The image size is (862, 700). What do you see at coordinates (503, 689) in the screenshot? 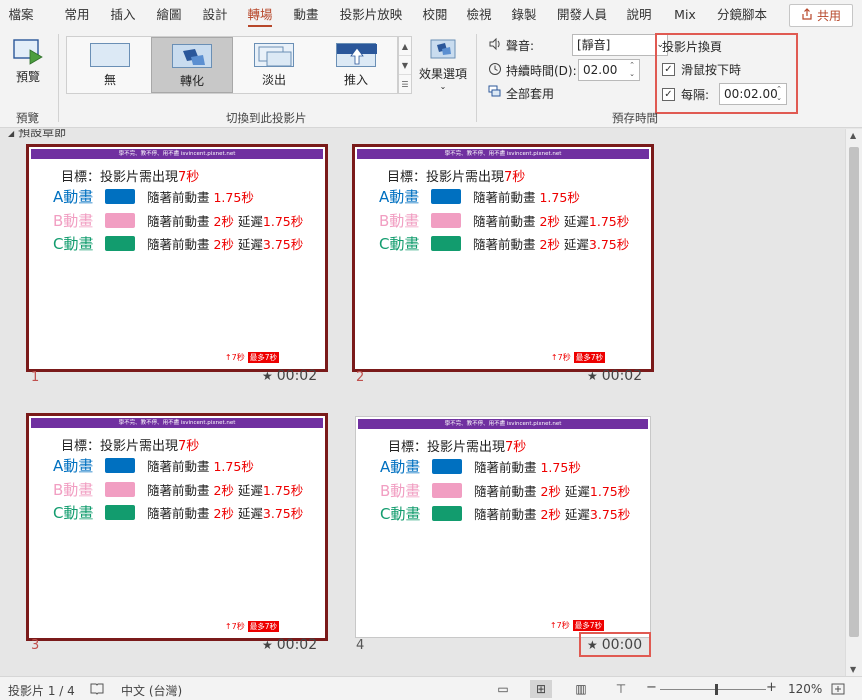
I see `normal-view-button: ▭` at bounding box center [503, 689].